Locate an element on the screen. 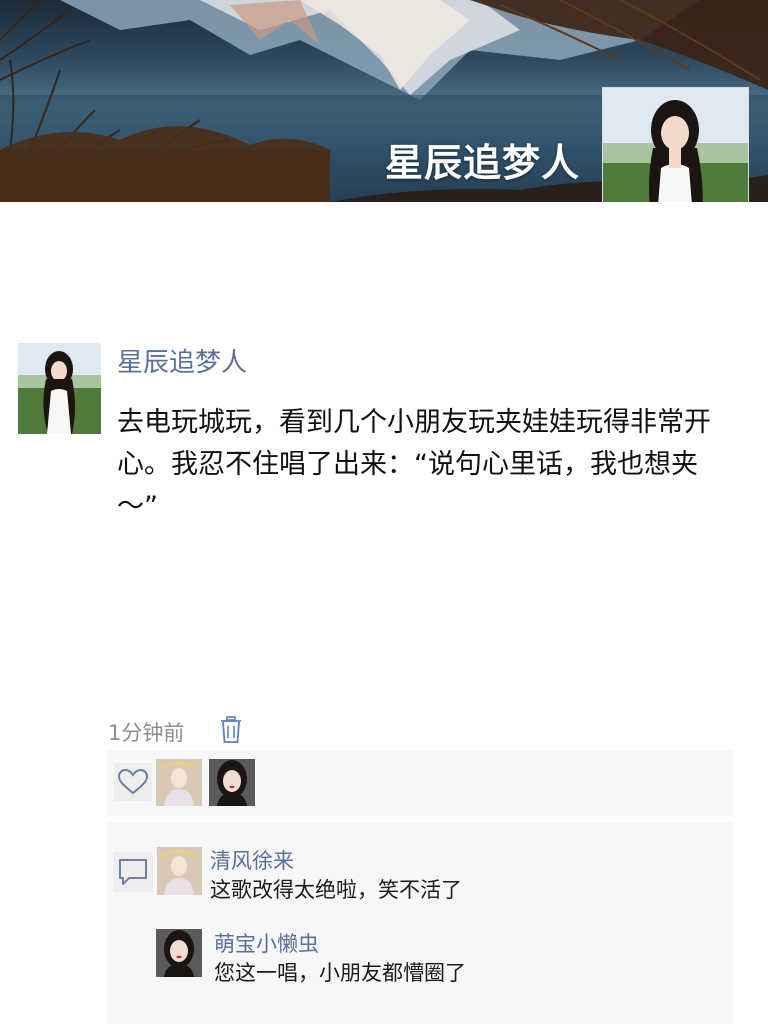 The width and height of the screenshot is (768, 1024). comment-author-name: 萌宝小懒虫 is located at coordinates (266, 943).